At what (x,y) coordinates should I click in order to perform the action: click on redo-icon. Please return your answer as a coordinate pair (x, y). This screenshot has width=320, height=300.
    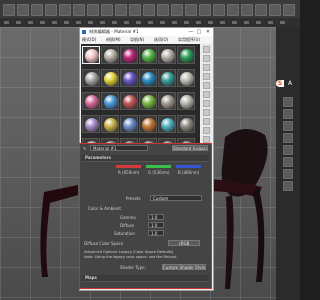
    Looking at the image, I should click on (23, 10).